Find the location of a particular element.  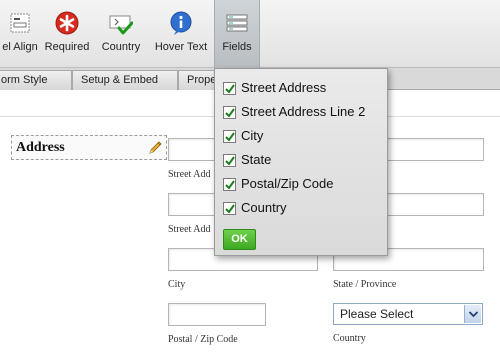

label-align-button: el Align is located at coordinates (23, 34).